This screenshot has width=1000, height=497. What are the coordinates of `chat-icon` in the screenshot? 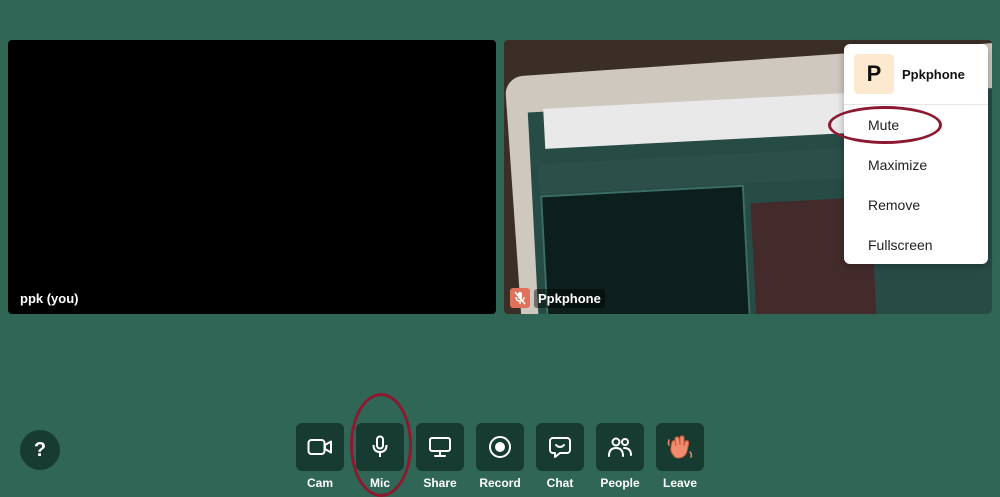 It's located at (560, 447).